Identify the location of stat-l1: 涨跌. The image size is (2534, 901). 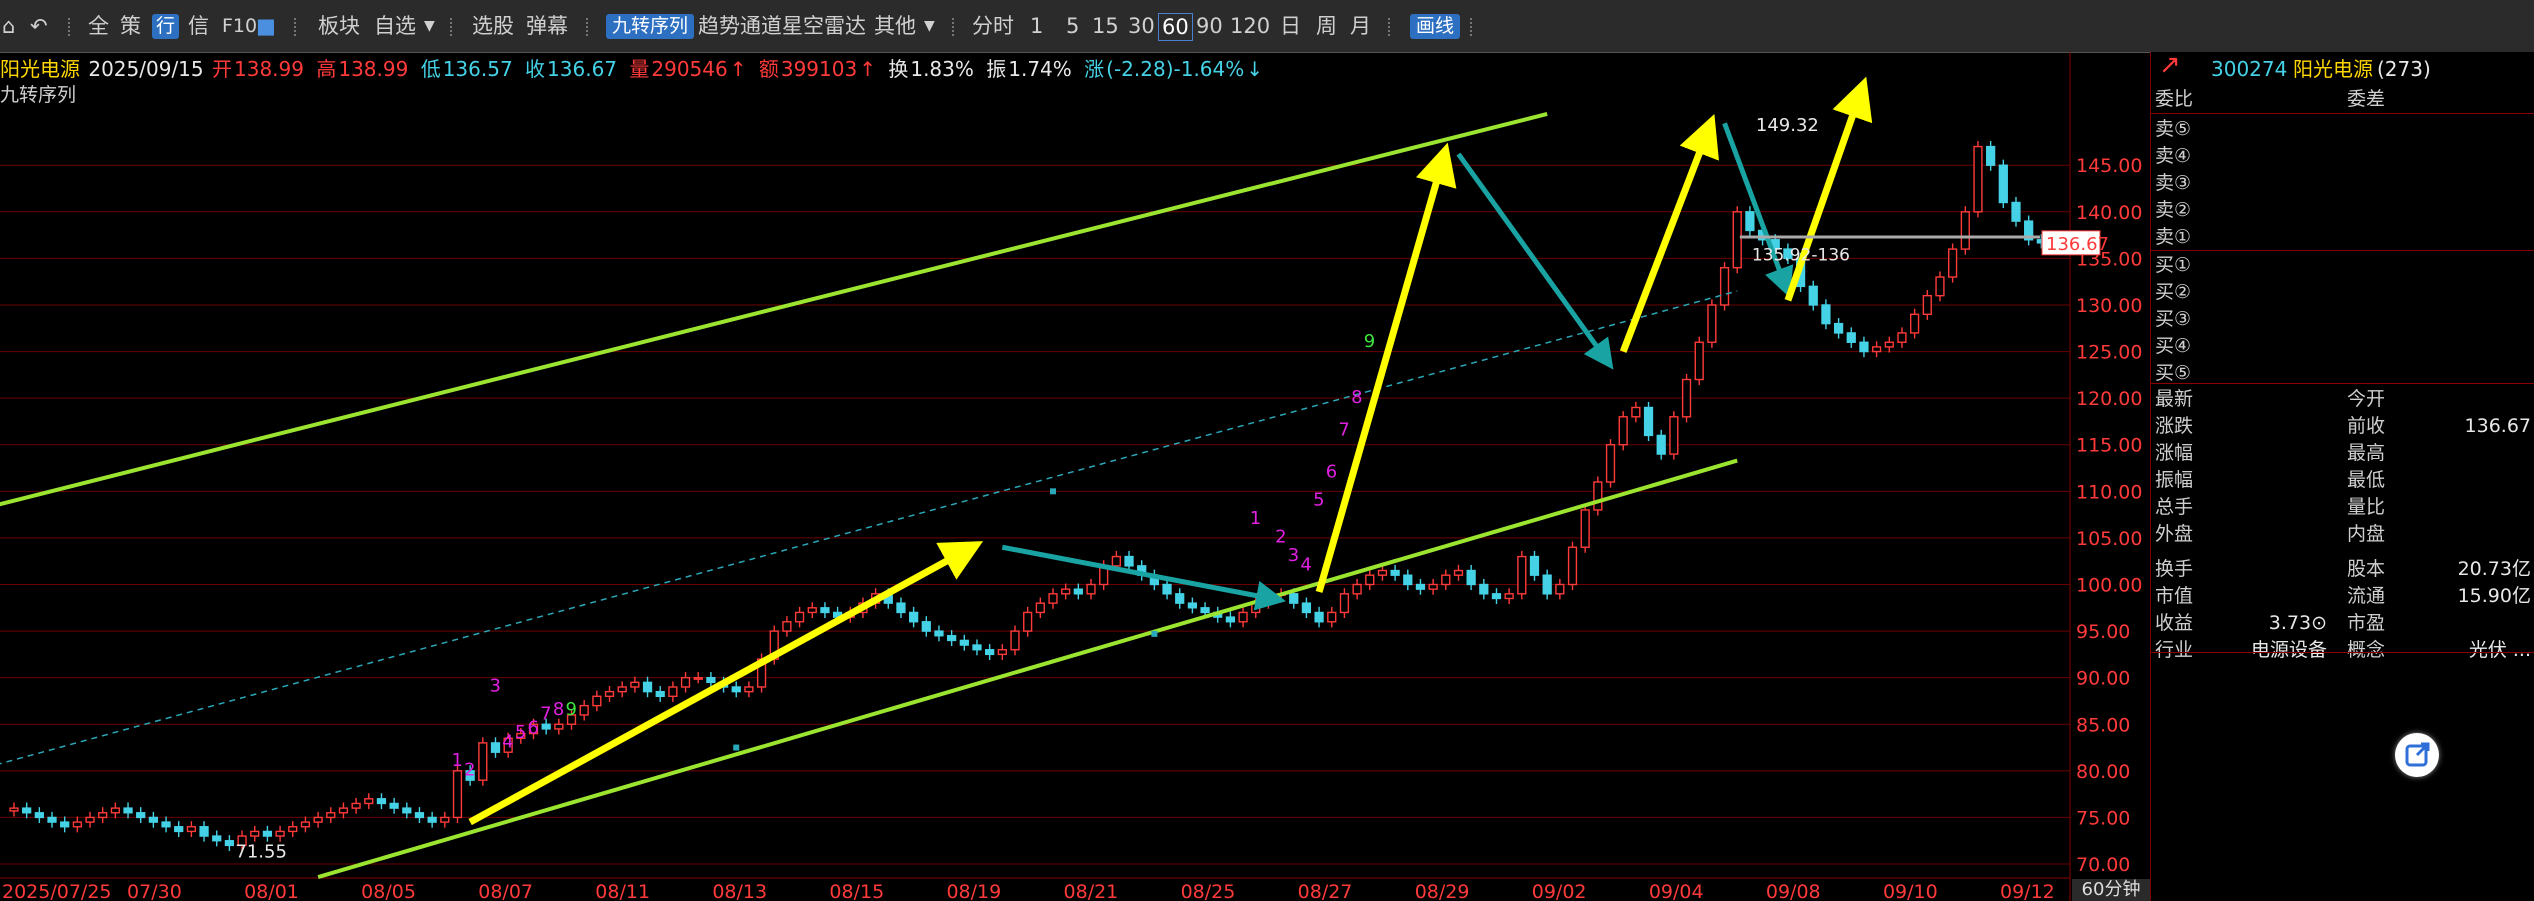
(2174, 426).